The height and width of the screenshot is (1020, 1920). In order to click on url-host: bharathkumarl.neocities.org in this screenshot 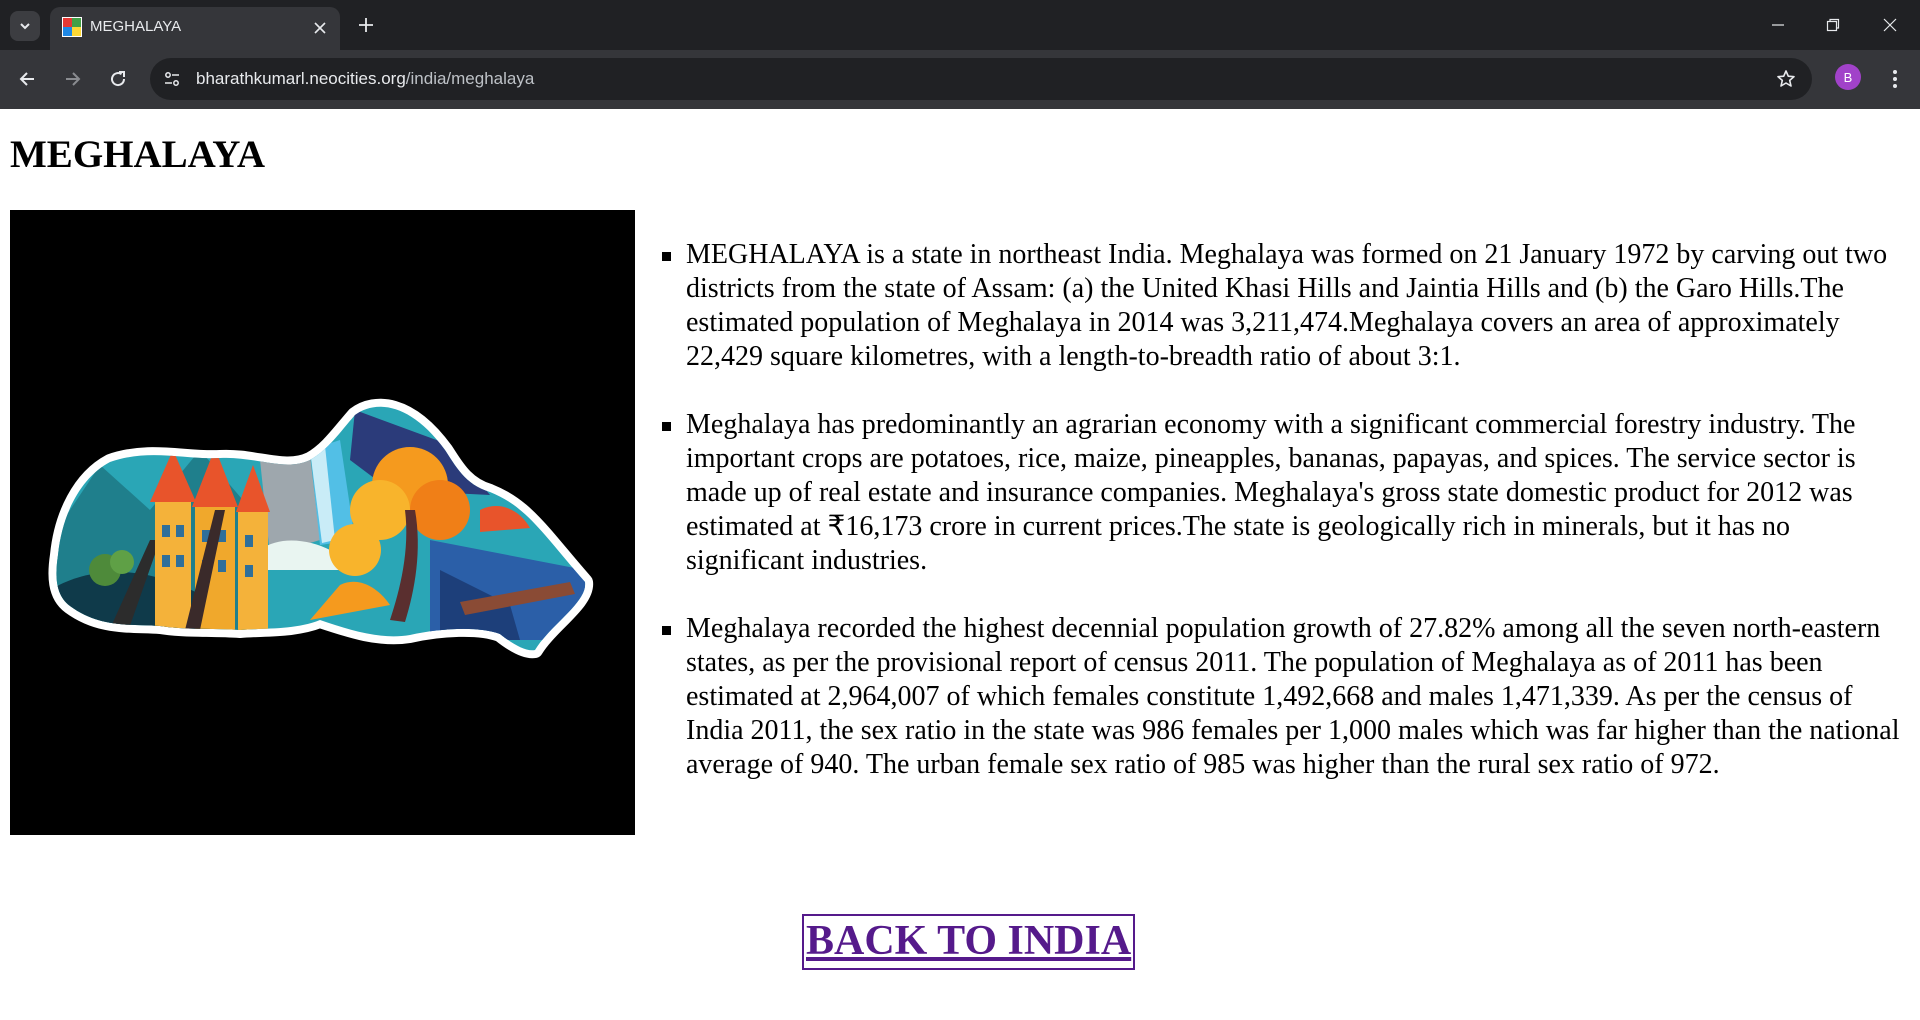, I will do `click(301, 78)`.